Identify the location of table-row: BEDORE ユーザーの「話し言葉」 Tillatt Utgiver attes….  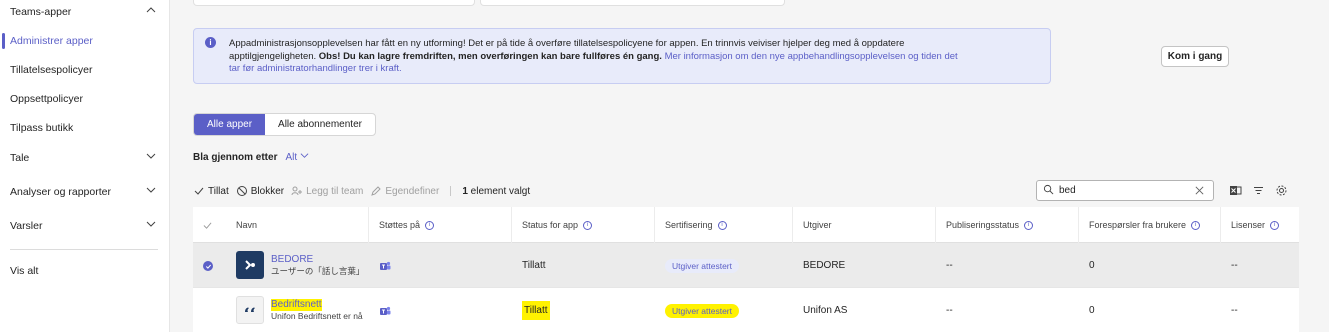
(746, 265).